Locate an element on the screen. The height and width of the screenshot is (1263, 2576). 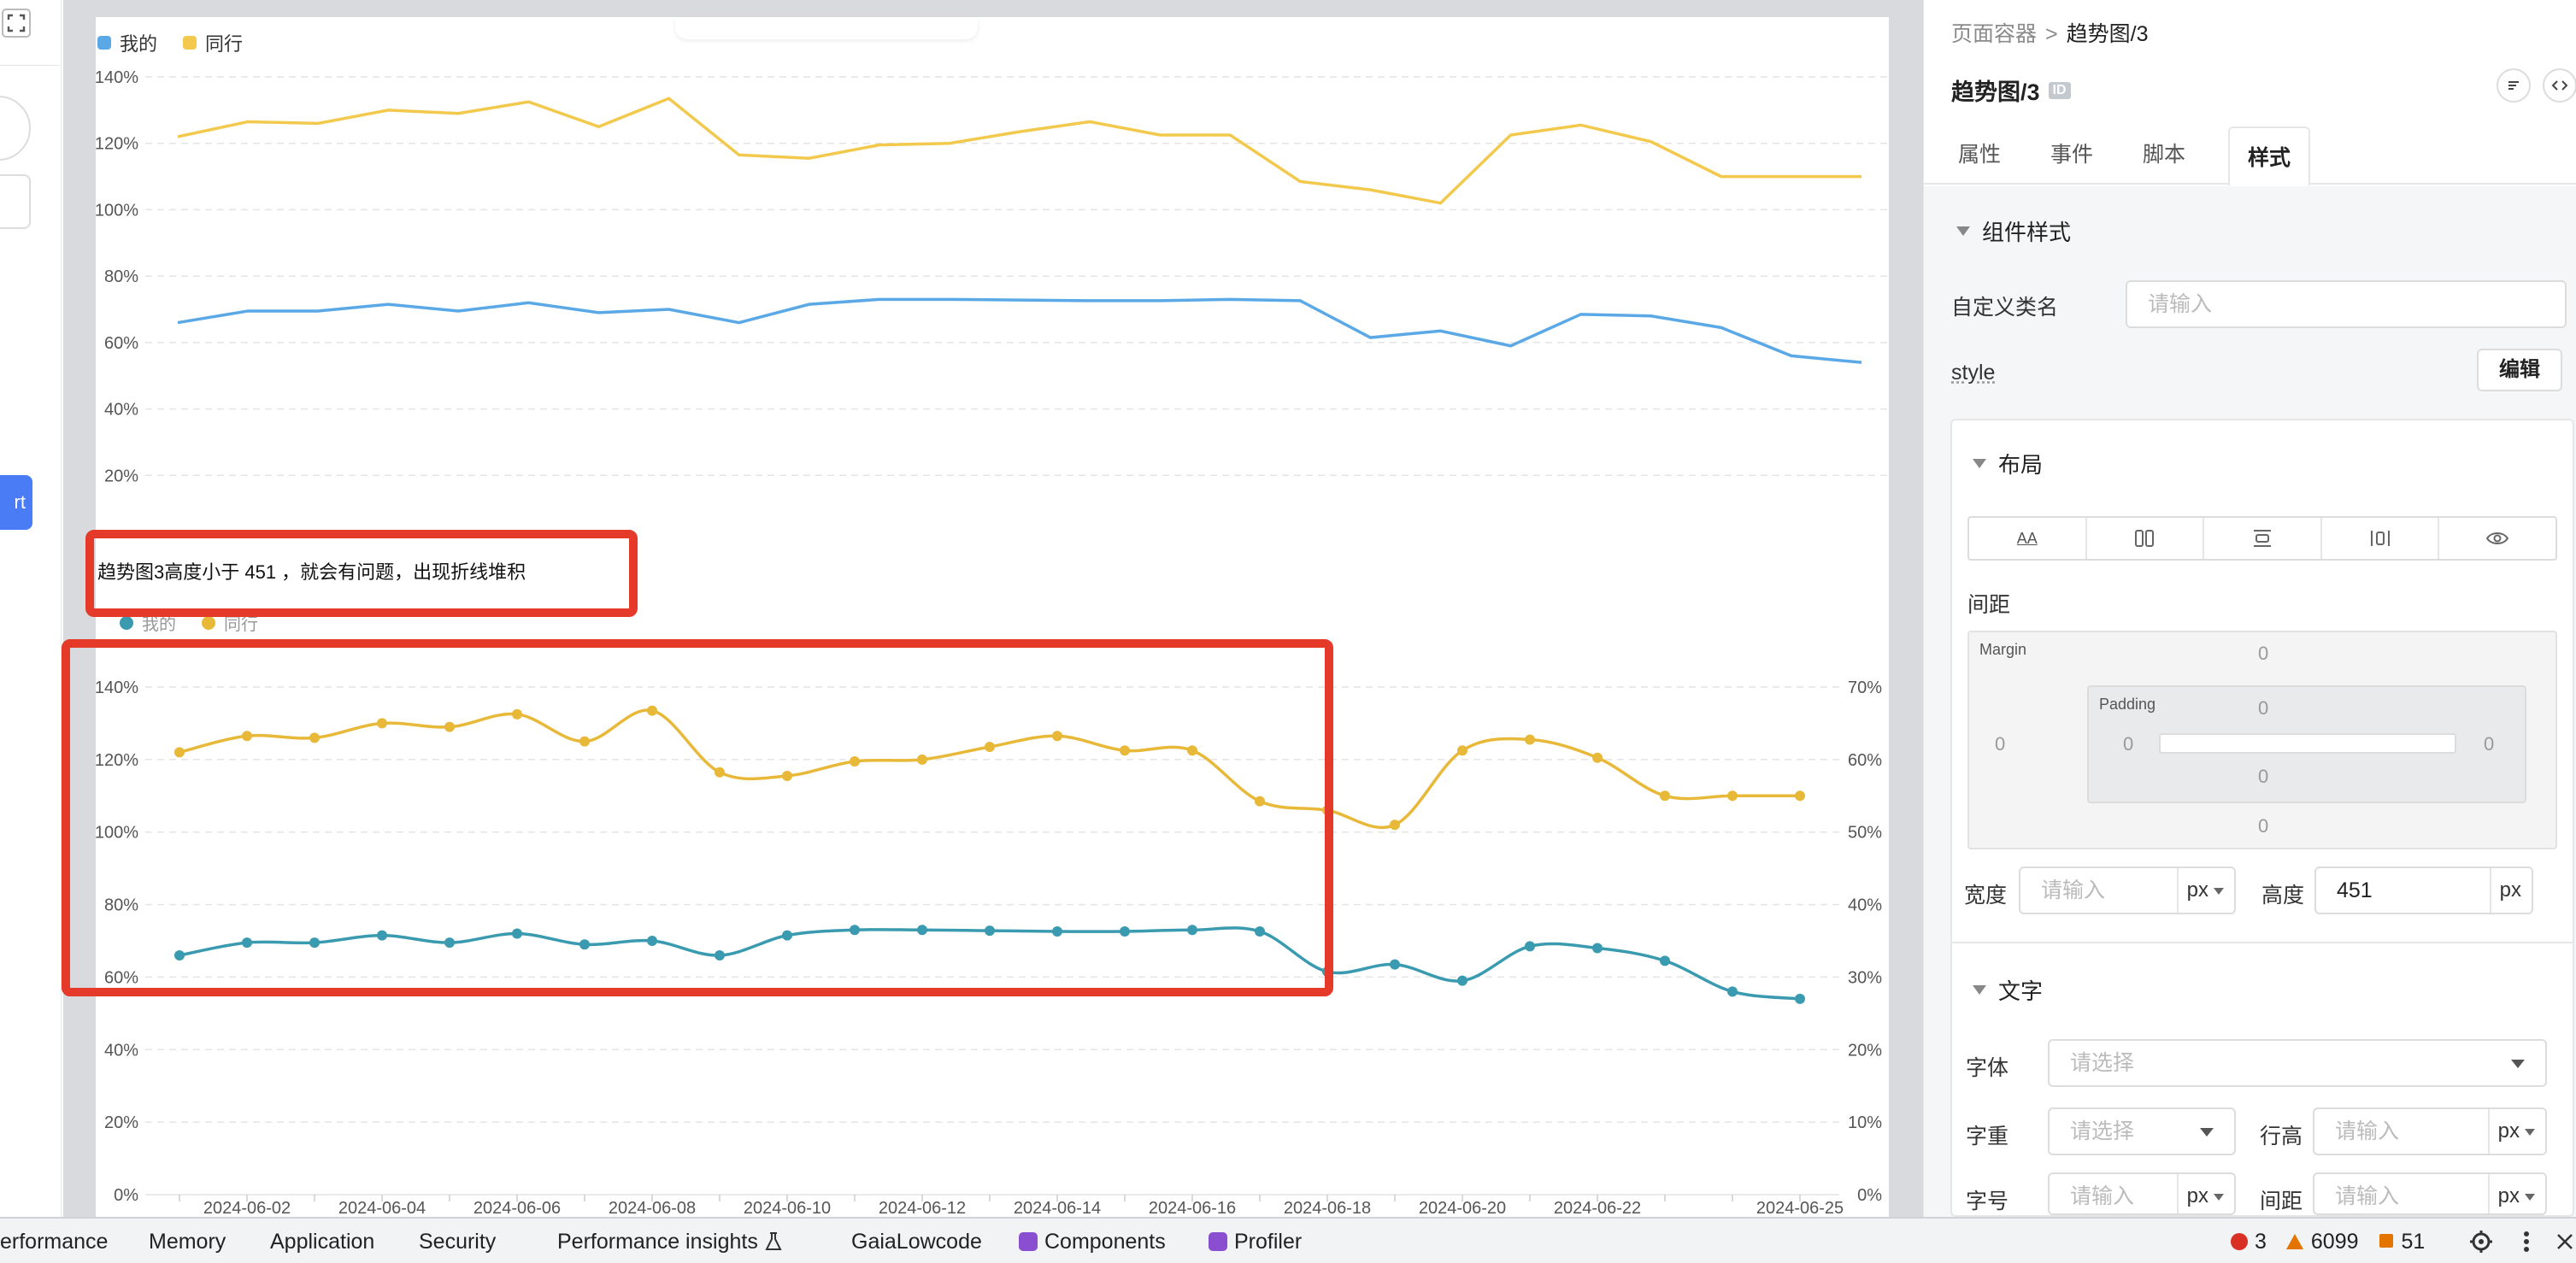
caret-down-icon is located at coordinates (2530, 1197).